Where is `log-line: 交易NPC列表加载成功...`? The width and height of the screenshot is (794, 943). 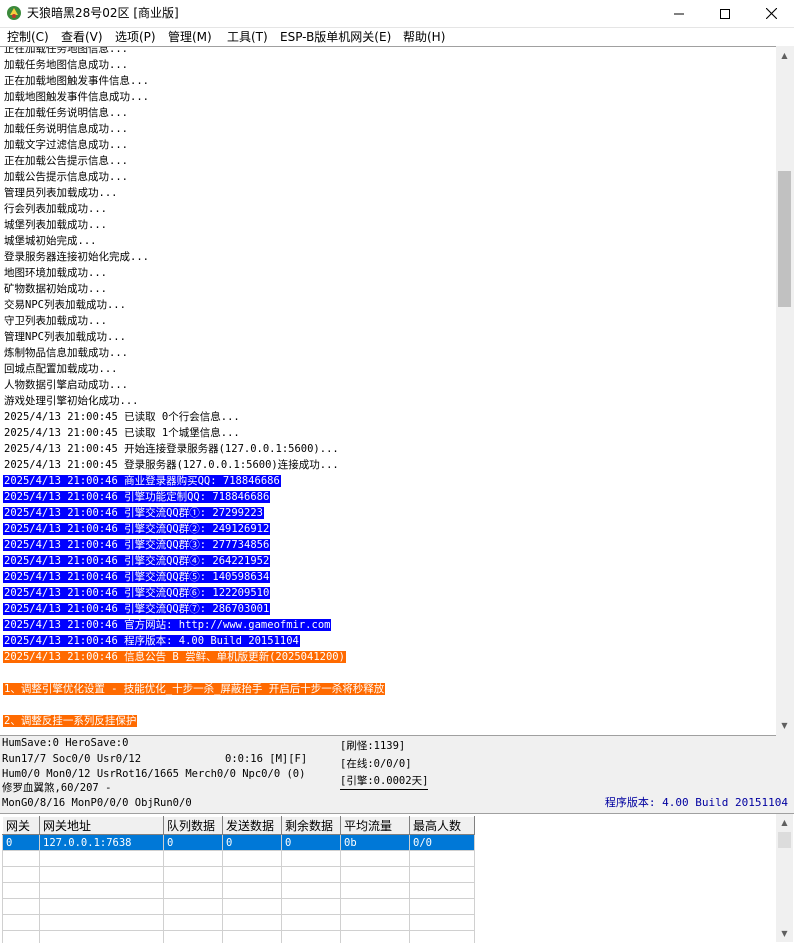
log-line: 交易NPC列表加载成功... is located at coordinates (388, 305).